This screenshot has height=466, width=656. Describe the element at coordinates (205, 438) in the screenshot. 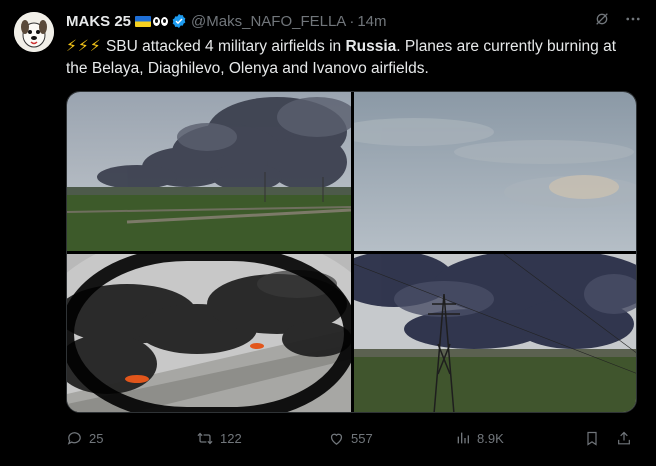

I see `repost-icon` at that location.